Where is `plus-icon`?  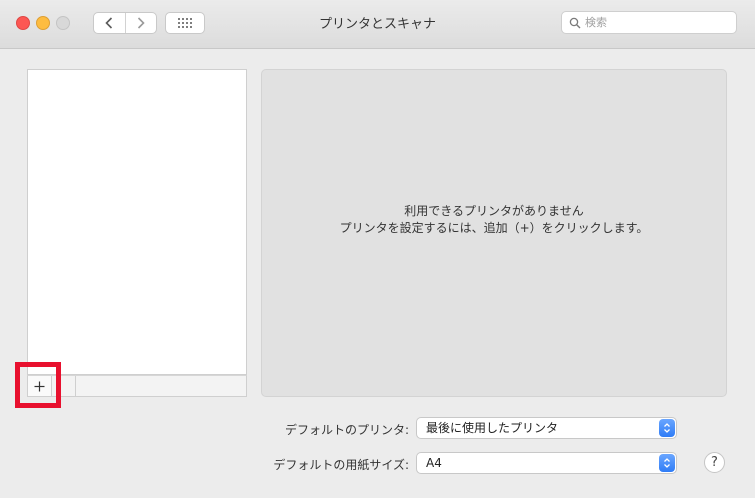 plus-icon is located at coordinates (39, 386).